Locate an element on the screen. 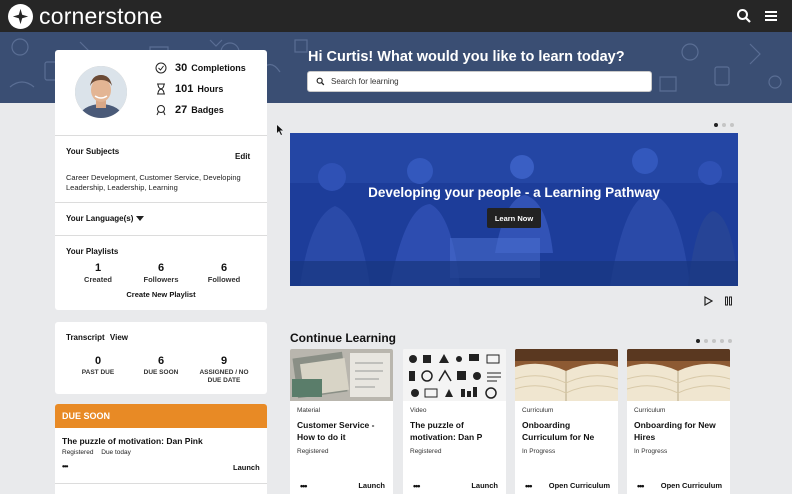 The width and height of the screenshot is (792, 494). subjects-line-2: Leadership, Leadership, Learning is located at coordinates (122, 187).